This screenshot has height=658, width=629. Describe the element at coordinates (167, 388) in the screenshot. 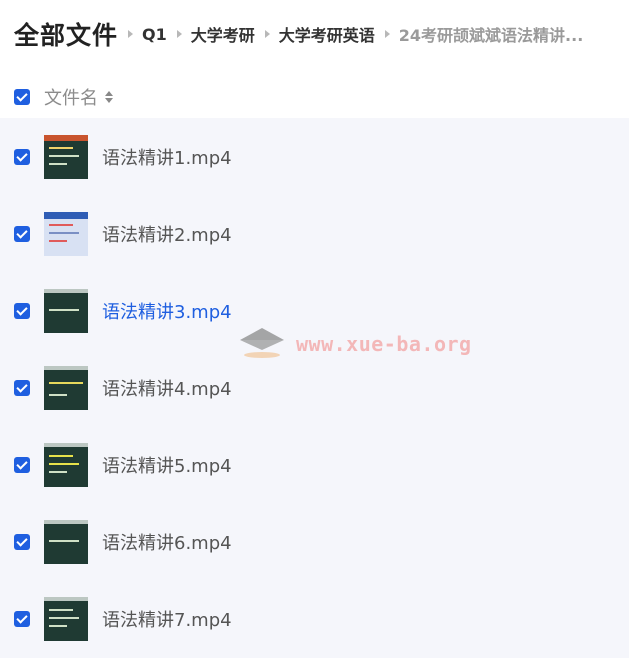

I see `file-name: 语法精讲4.mp4` at that location.